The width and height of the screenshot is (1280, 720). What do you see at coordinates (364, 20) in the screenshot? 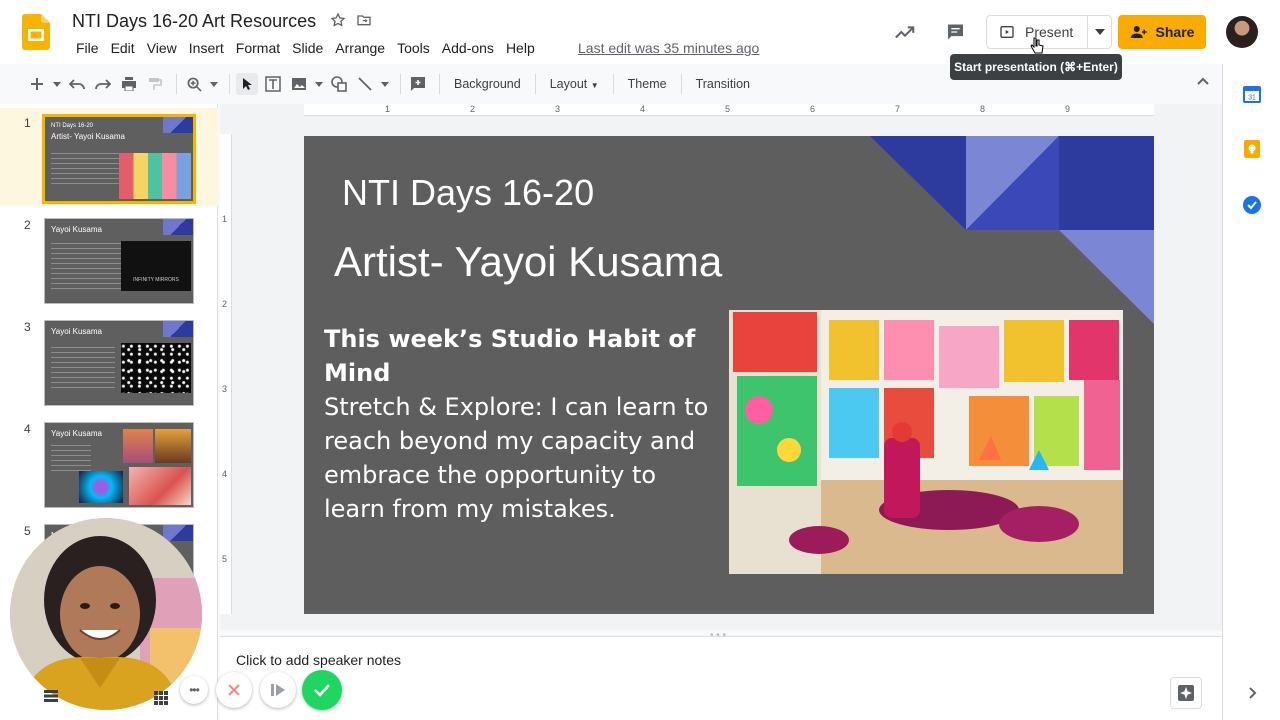
I see `move-folder-icon` at bounding box center [364, 20].